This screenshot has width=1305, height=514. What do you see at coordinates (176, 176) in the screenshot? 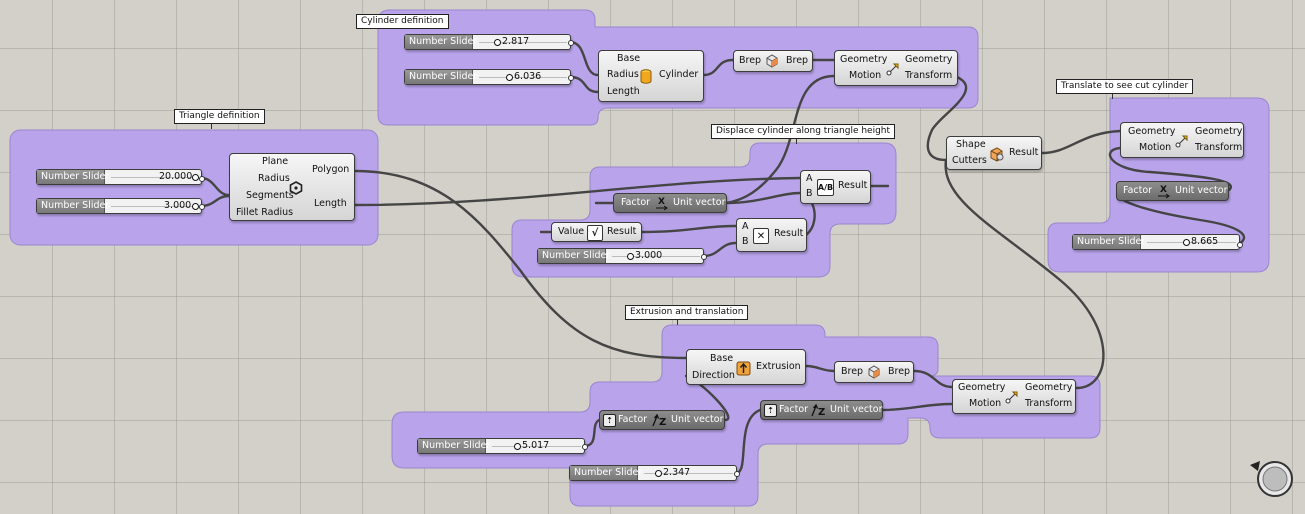
I see `slider-value: 20.000` at bounding box center [176, 176].